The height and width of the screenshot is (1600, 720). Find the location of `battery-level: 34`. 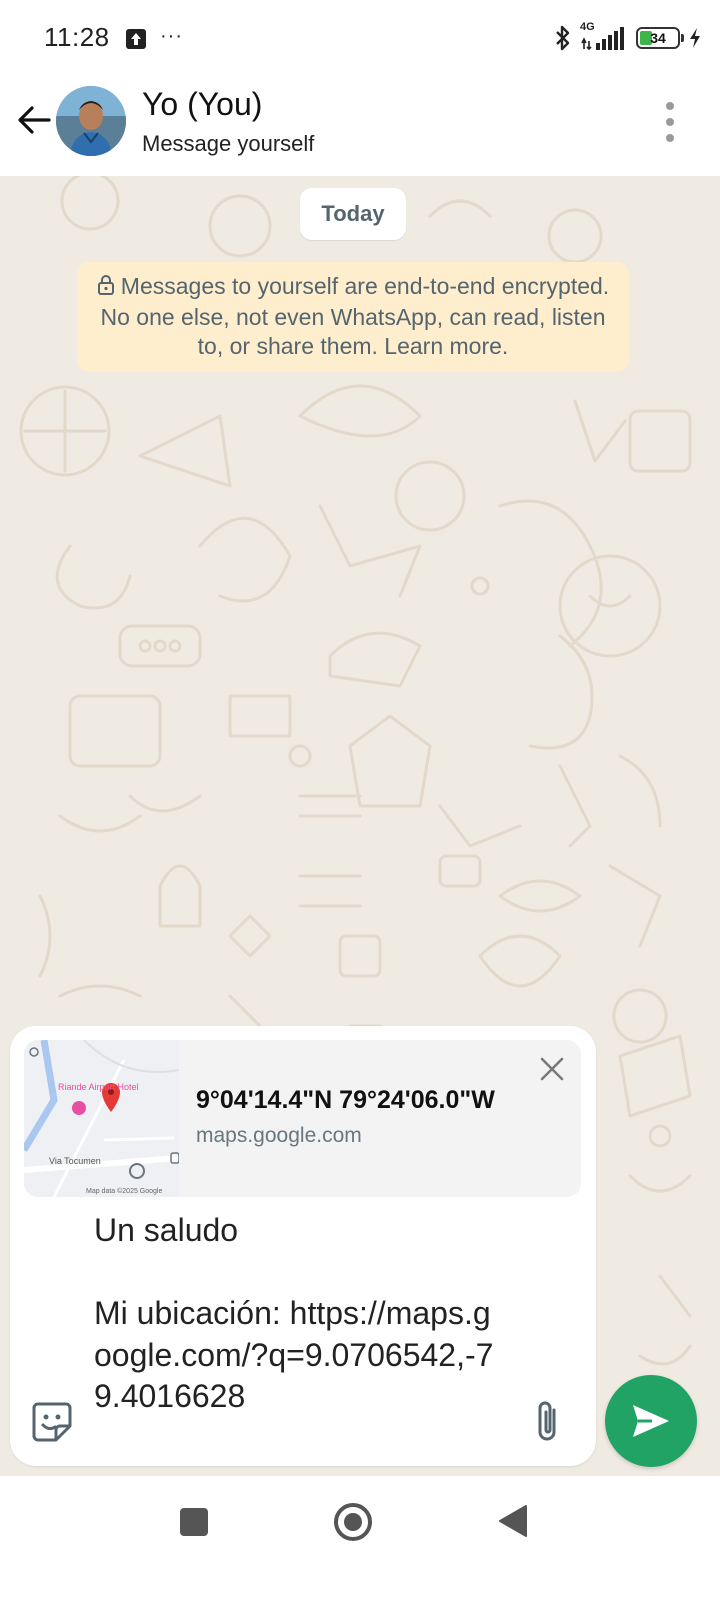

battery-level: 34 is located at coordinates (658, 38).